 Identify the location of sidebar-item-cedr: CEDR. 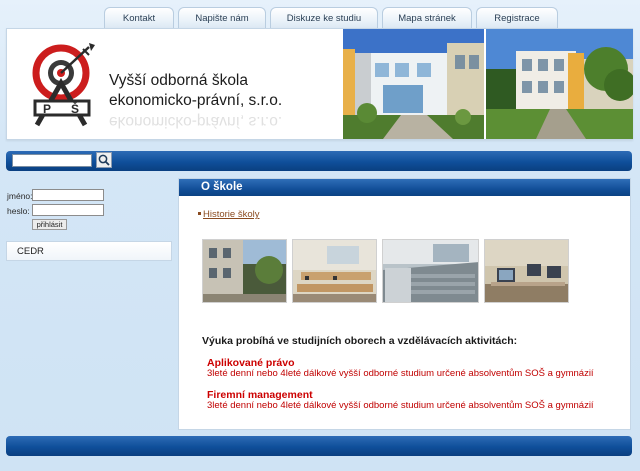
(89, 251).